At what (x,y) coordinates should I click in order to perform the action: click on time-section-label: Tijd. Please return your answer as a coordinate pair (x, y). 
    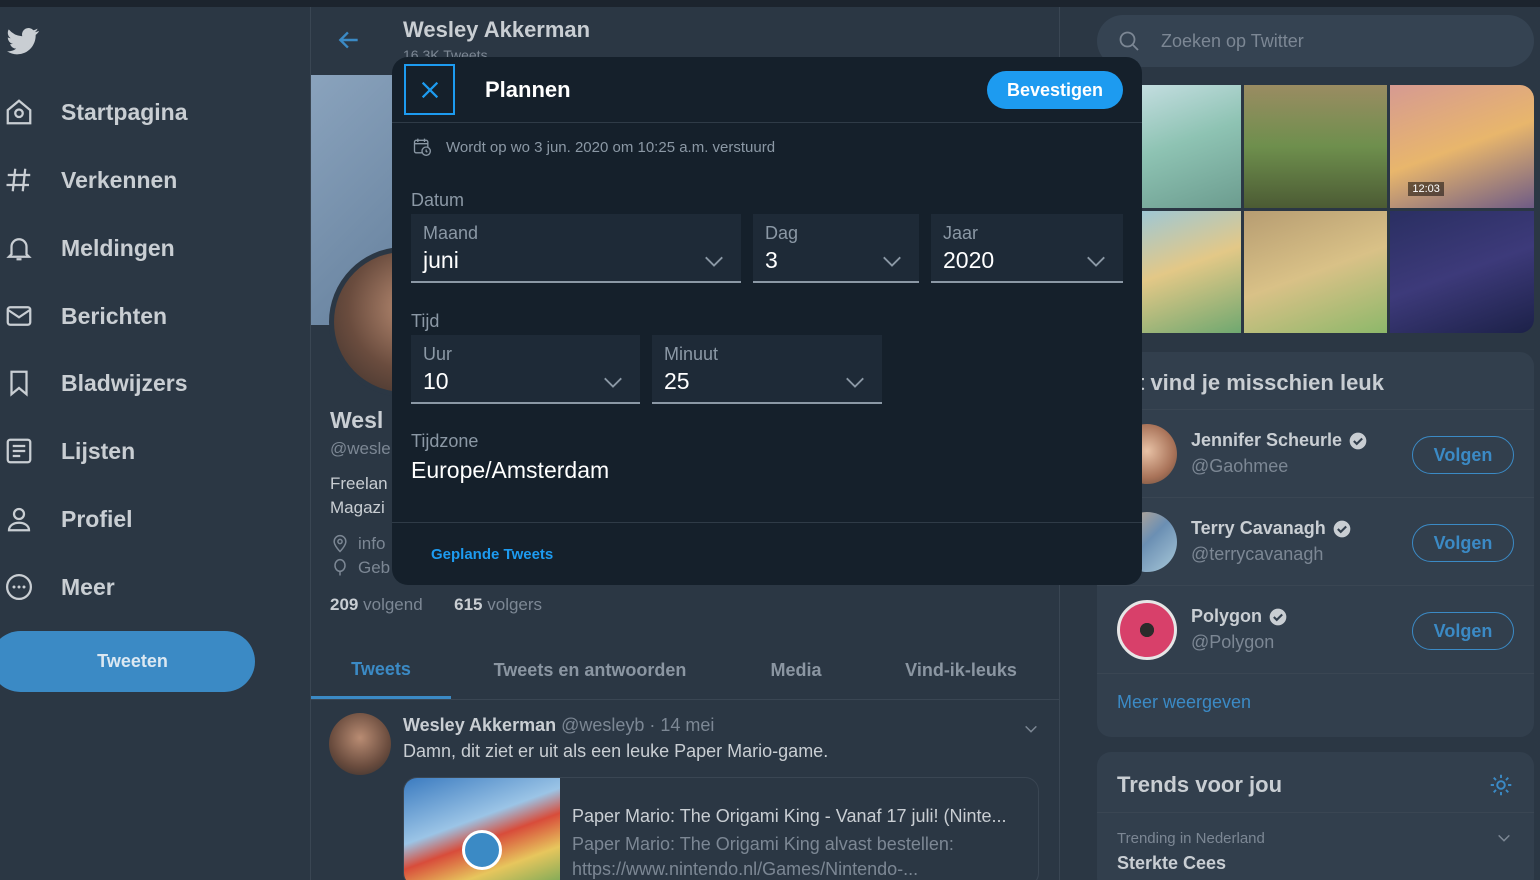
    Looking at the image, I should click on (425, 321).